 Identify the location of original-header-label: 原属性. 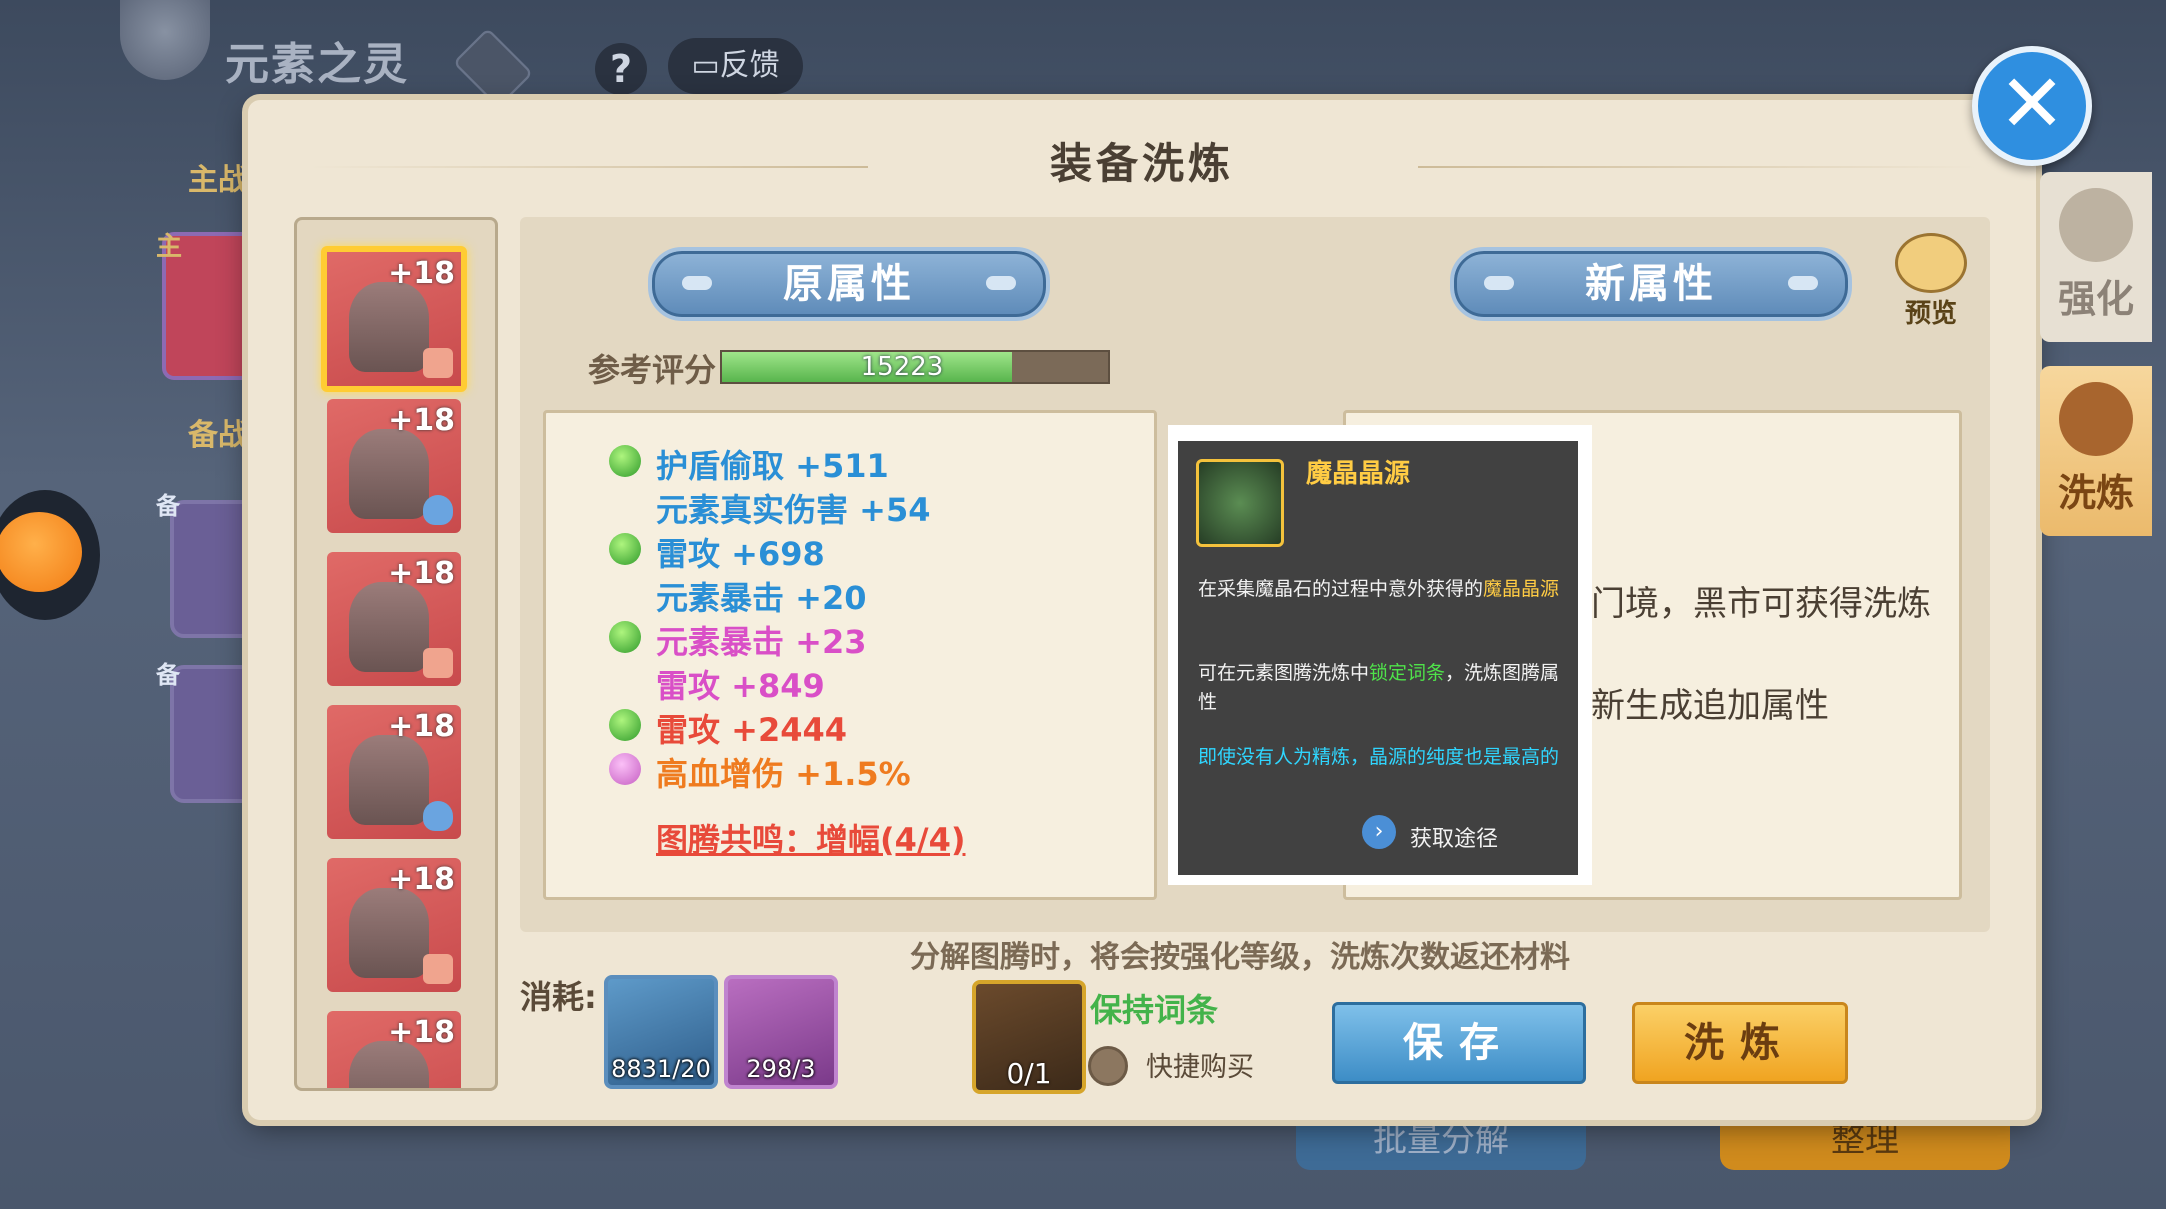
(849, 284).